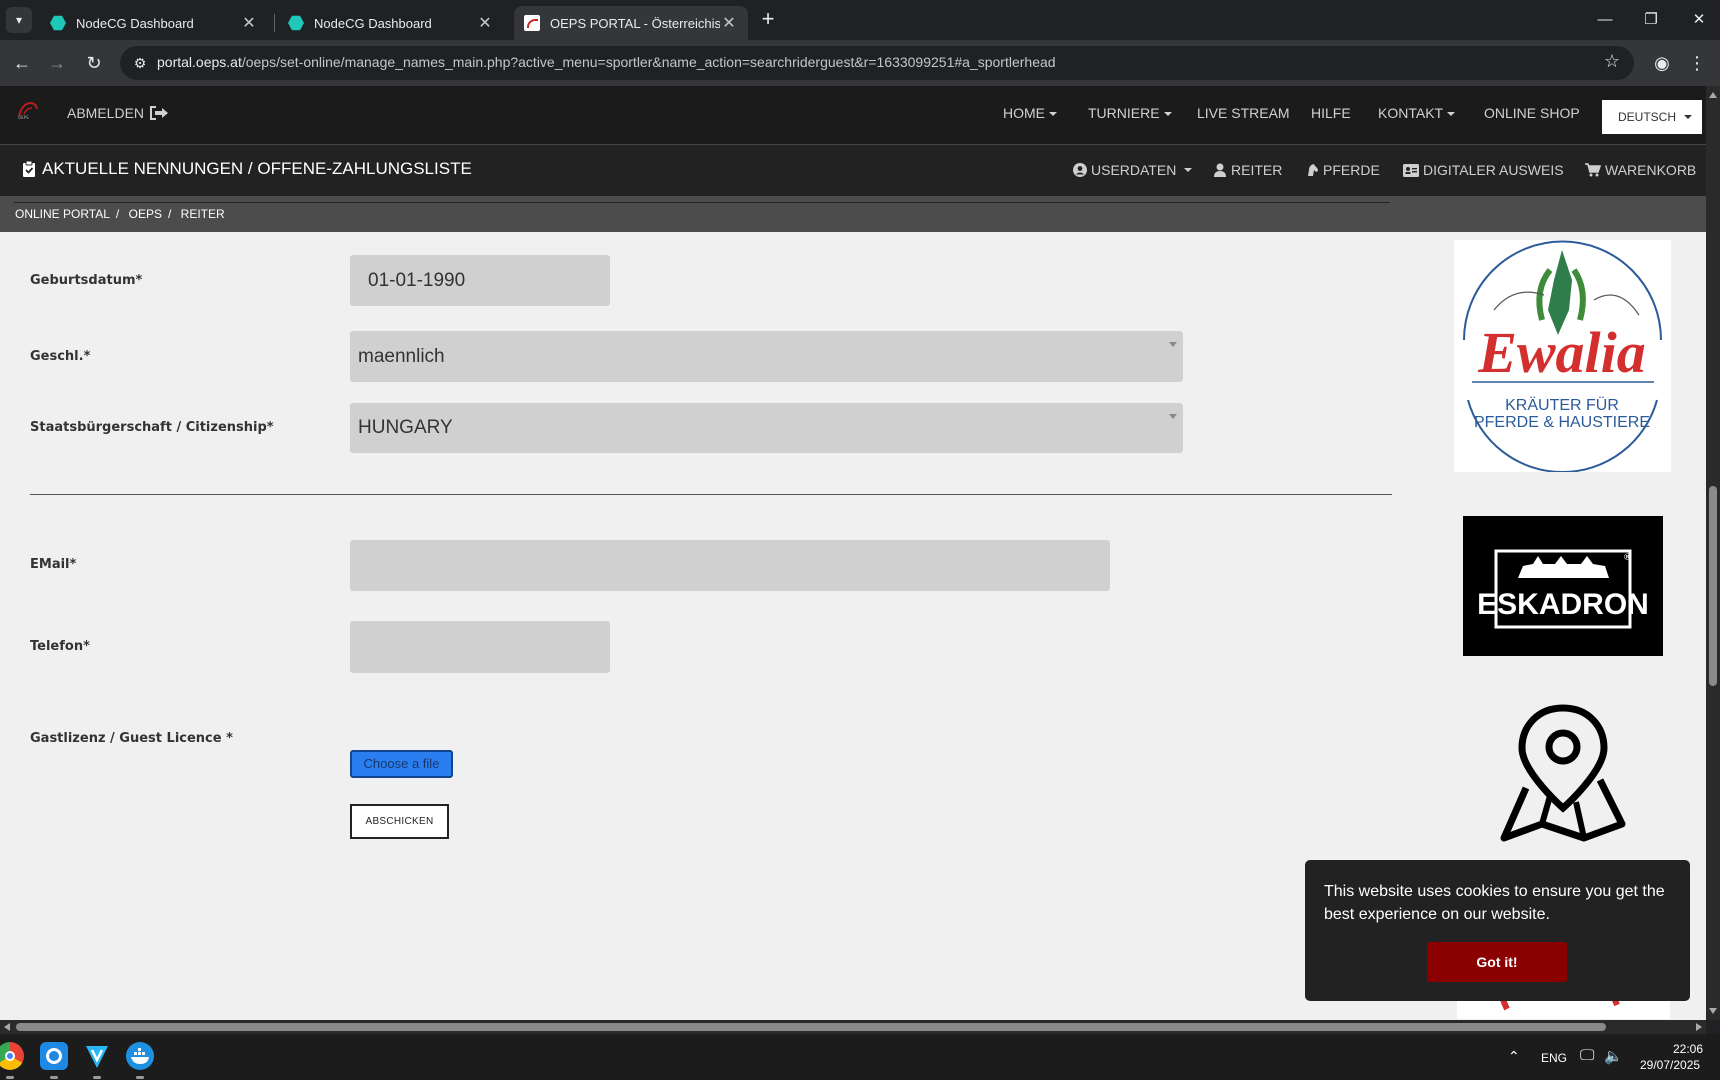 The width and height of the screenshot is (1720, 1080). Describe the element at coordinates (1605, 20) in the screenshot. I see `minimize-icon: —` at that location.